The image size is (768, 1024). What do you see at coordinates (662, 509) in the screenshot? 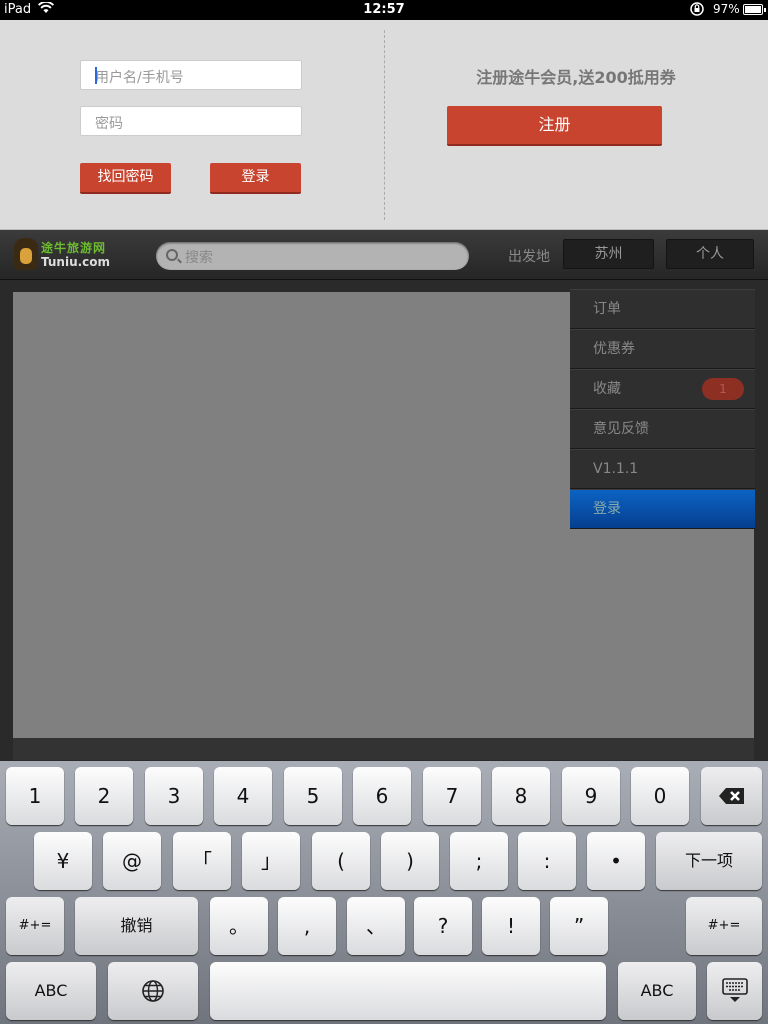
I see `menu-item-login: 登录` at bounding box center [662, 509].